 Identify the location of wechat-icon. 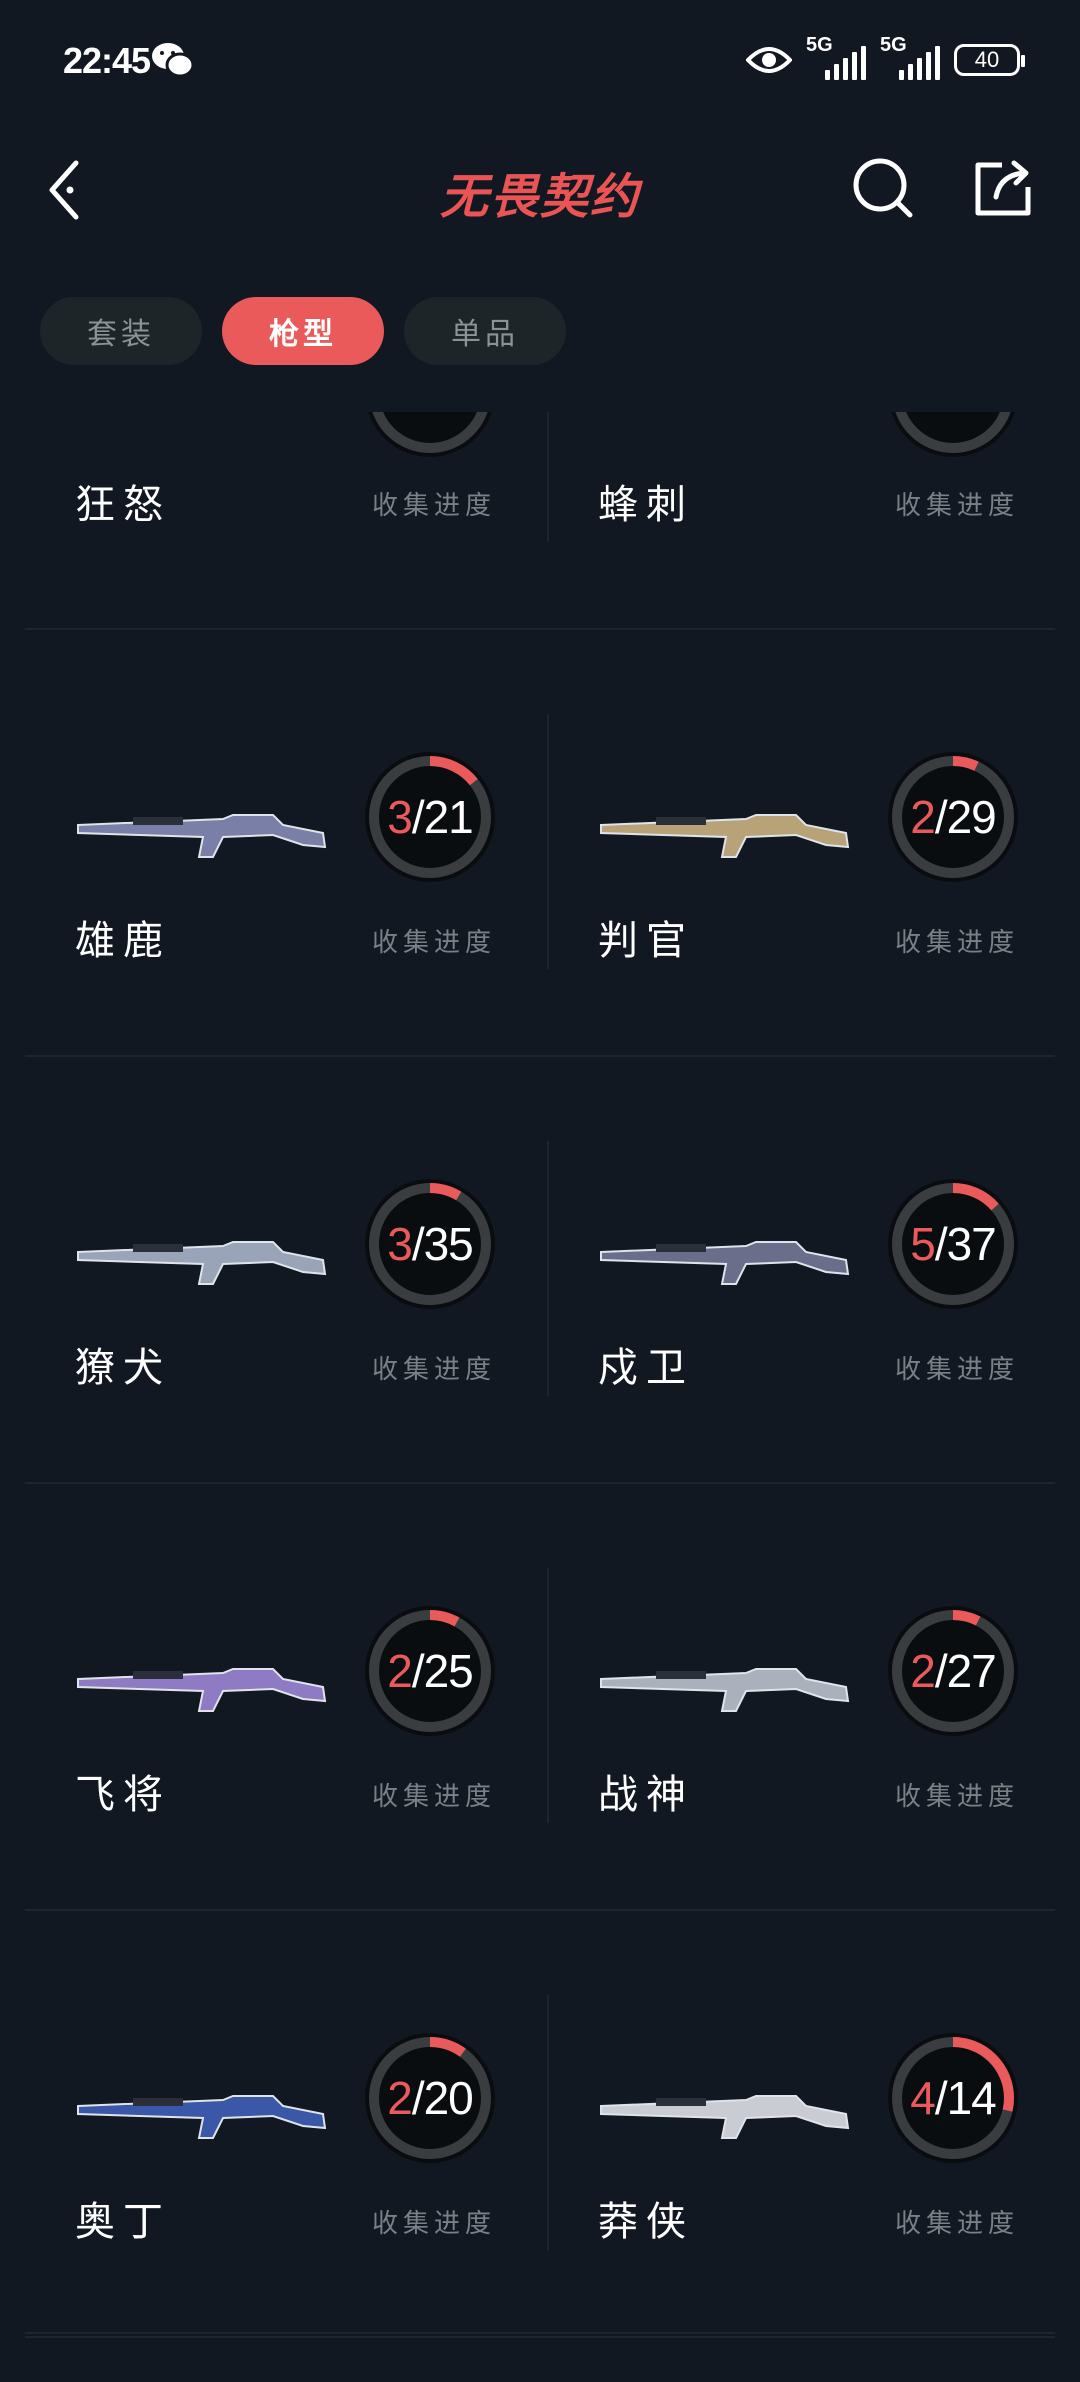
(173, 60).